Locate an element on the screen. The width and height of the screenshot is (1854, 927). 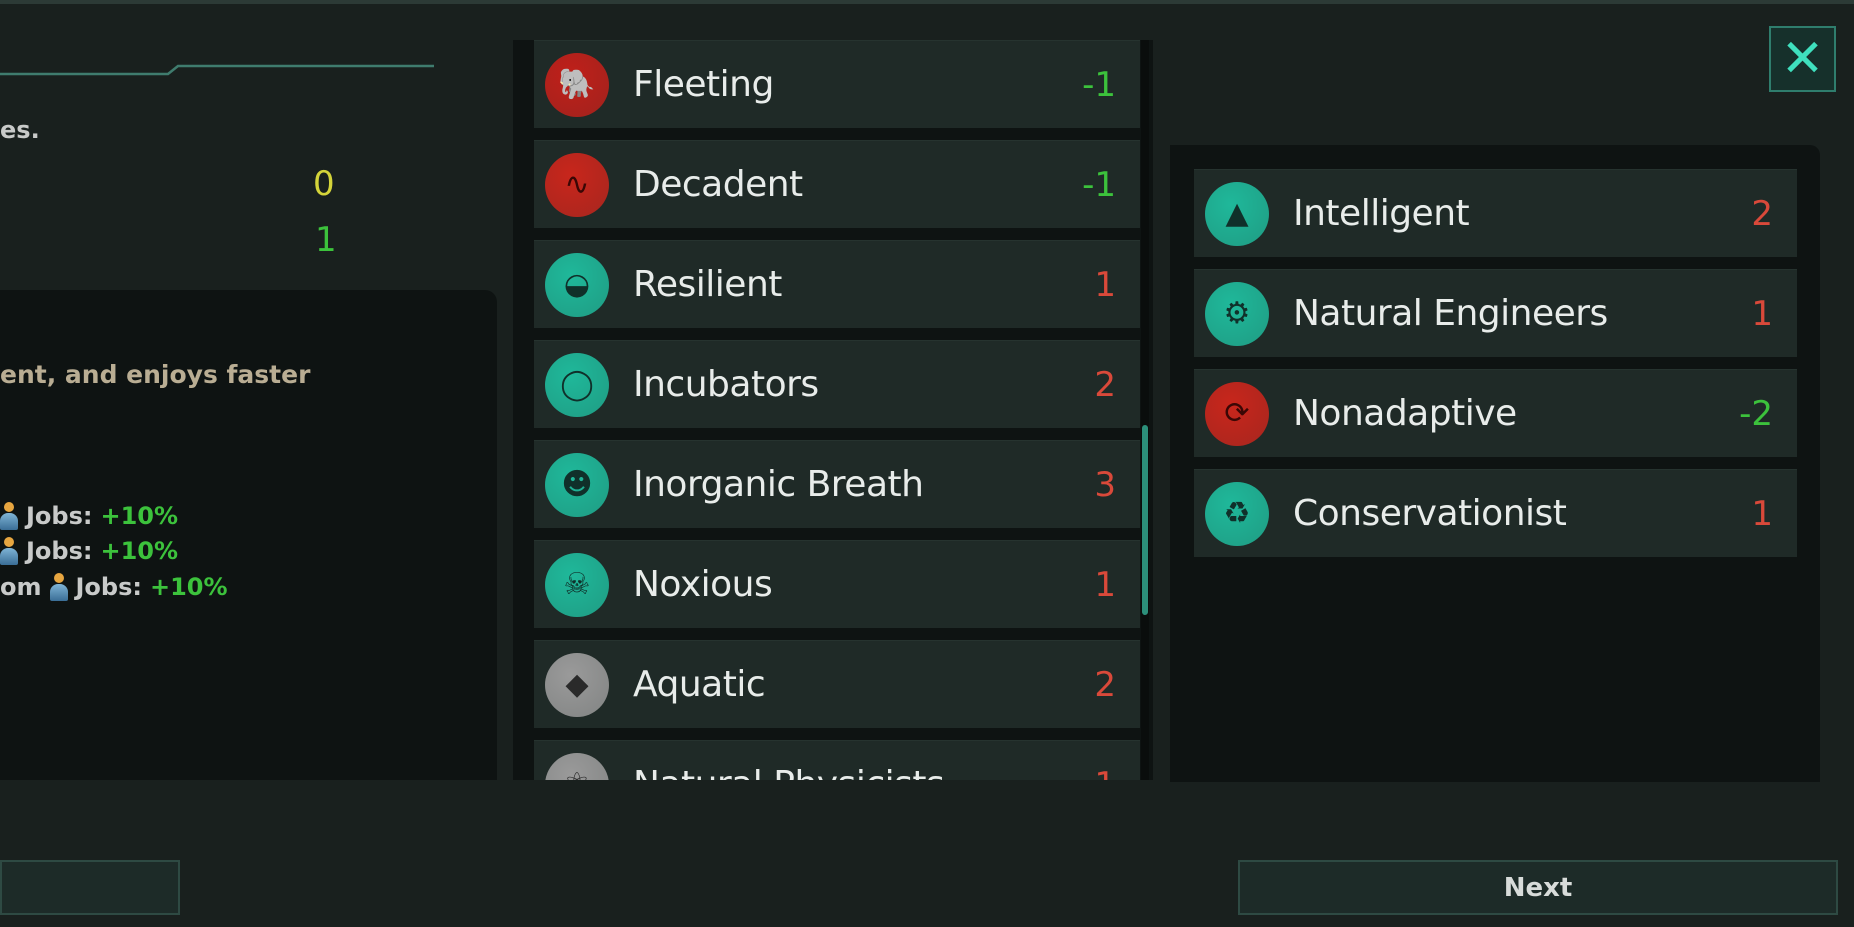
trait-name: Noxious is located at coordinates (703, 584).